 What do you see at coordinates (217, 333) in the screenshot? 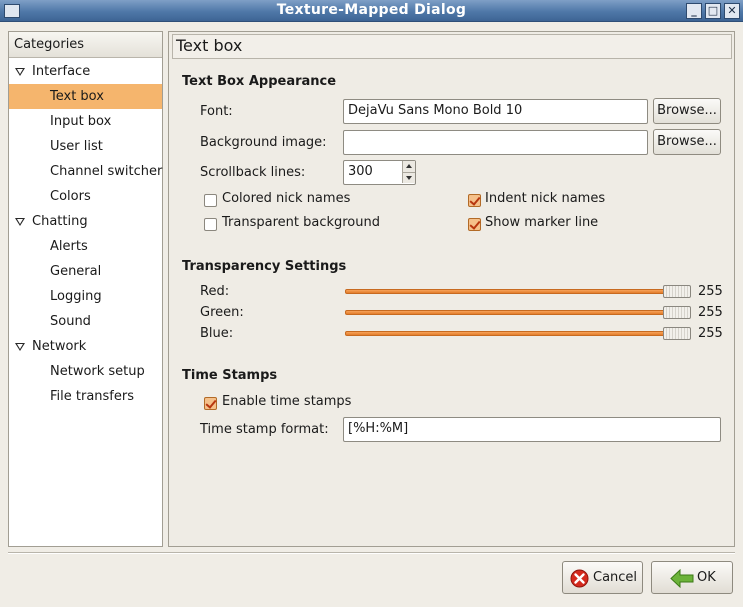
I see `blue-label: Blue:` at bounding box center [217, 333].